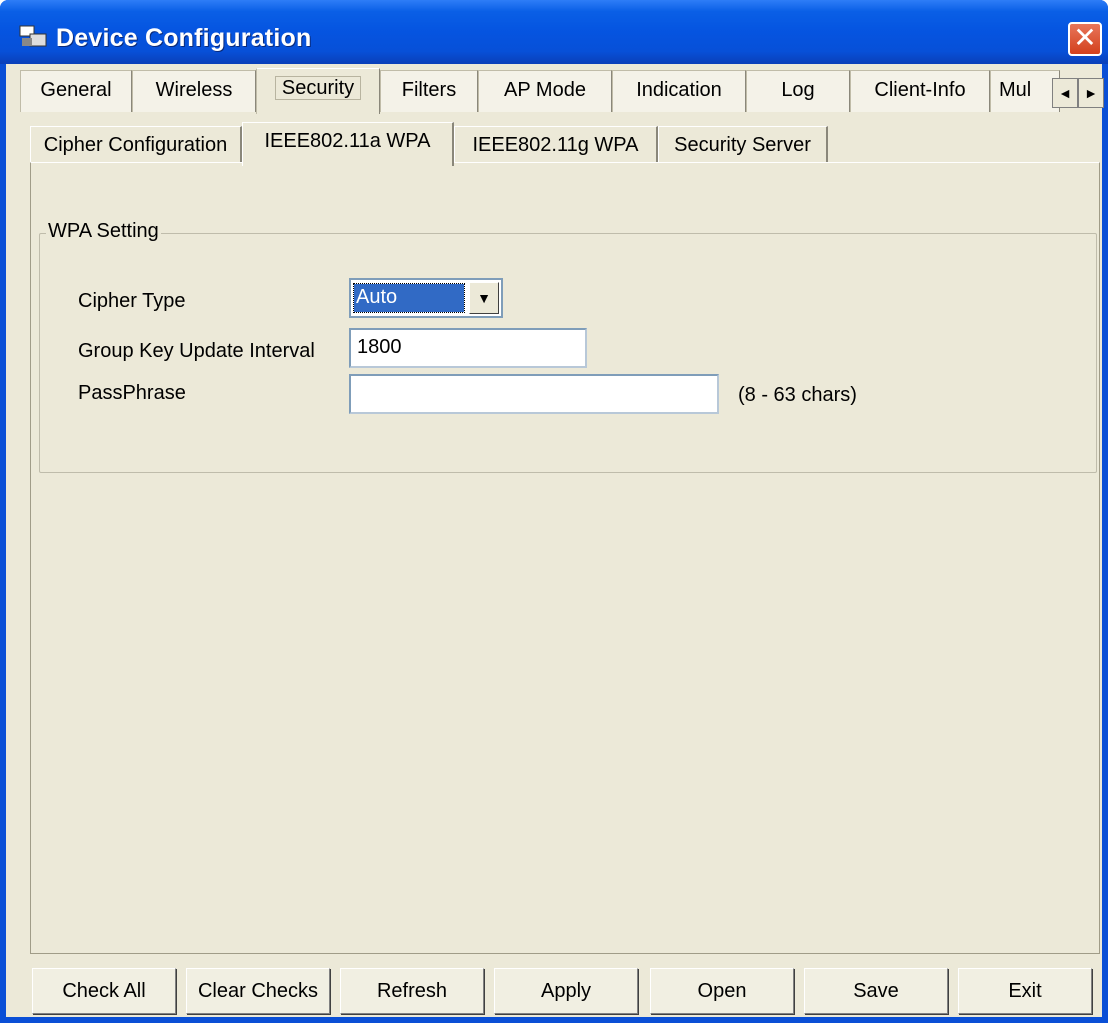  What do you see at coordinates (194, 91) in the screenshot?
I see `tab-wireless: Wireless` at bounding box center [194, 91].